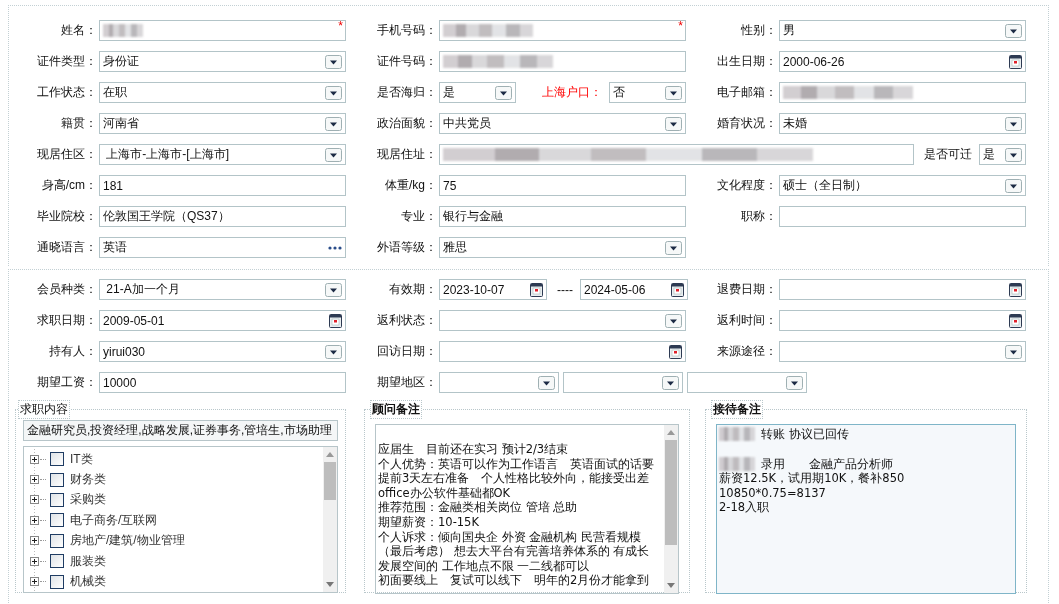 Image resolution: width=1059 pixels, height=604 pixels. What do you see at coordinates (67, 247) in the screenshot?
I see `field-label: 通晓语言：` at bounding box center [67, 247].